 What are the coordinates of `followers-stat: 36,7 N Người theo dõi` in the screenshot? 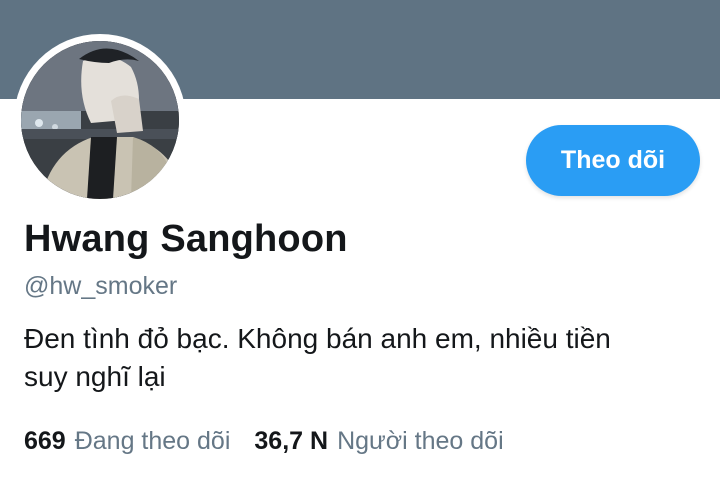 It's located at (378, 441).